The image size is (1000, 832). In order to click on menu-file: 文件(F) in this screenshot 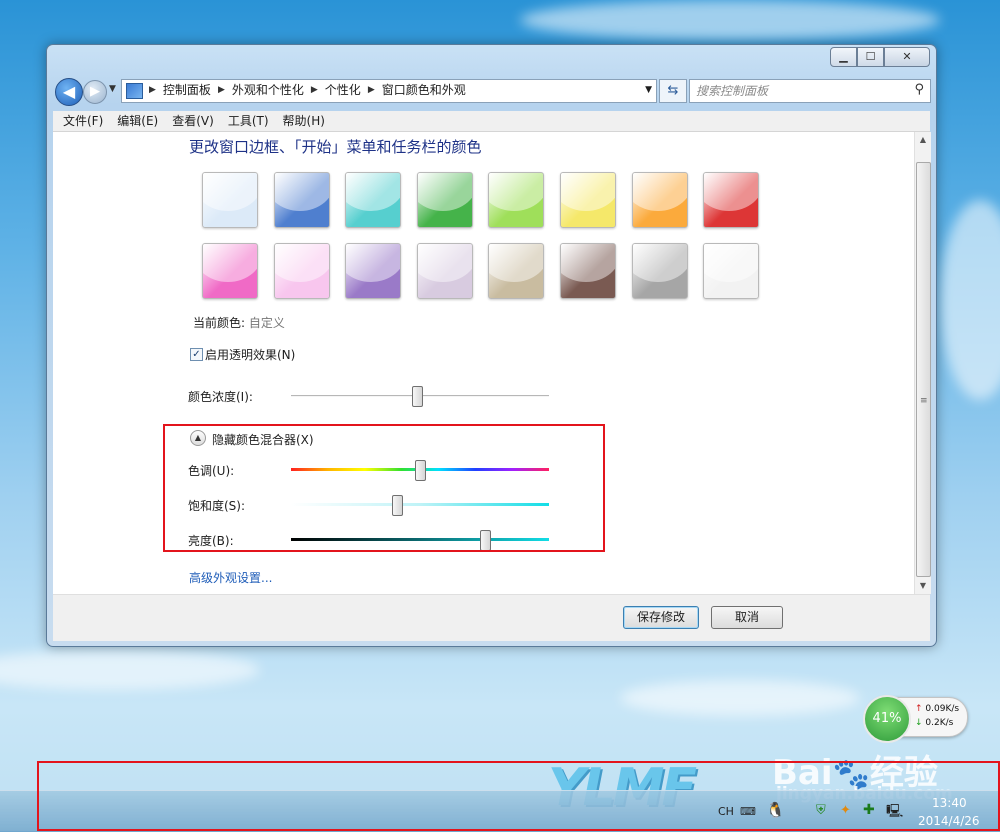, I will do `click(83, 121)`.